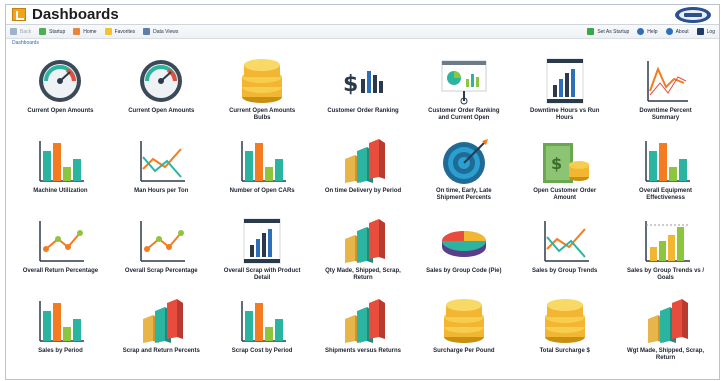 The height and width of the screenshot is (381, 721). I want to click on dashboard-tile-label: Shipments versus Returns, so click(362, 351).